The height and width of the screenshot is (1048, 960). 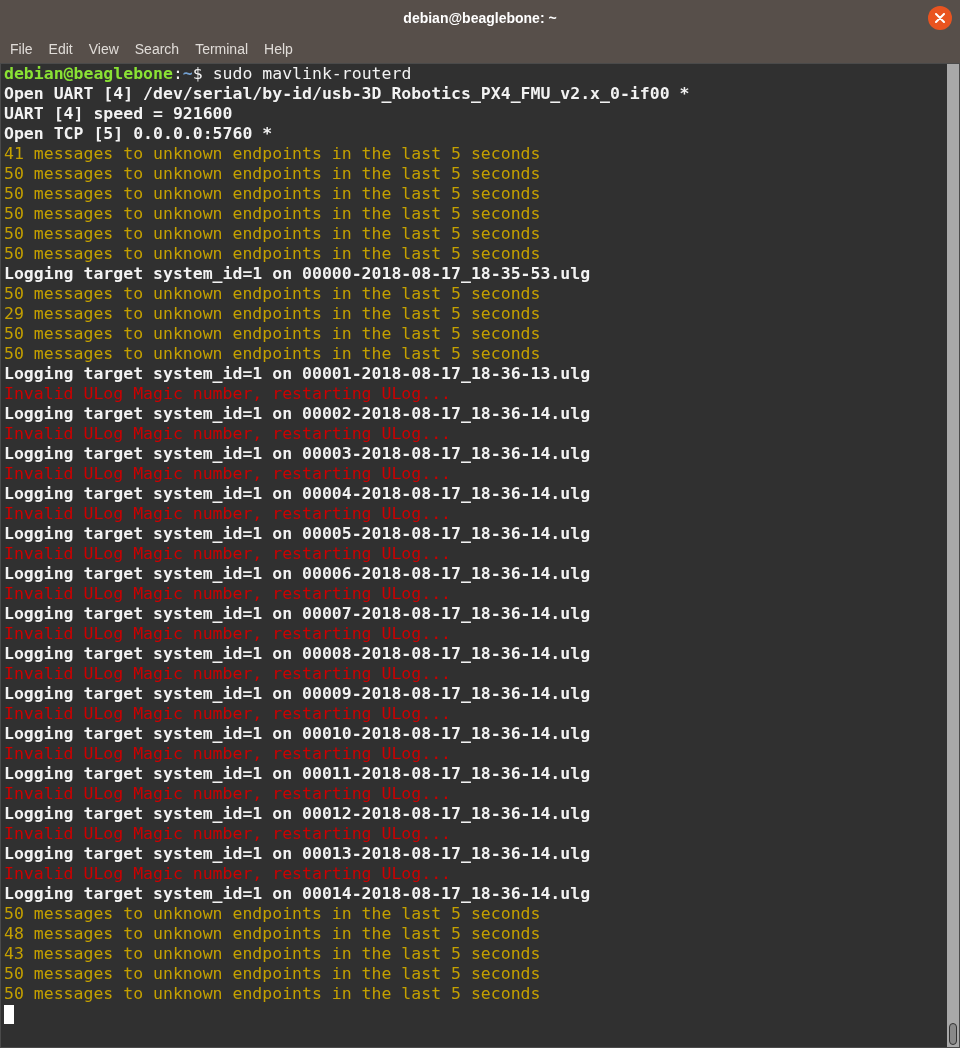 I want to click on output-line: Logging target system_id=1 on 00012-2018-08-17_18-36-14.ulg, so click(x=298, y=814).